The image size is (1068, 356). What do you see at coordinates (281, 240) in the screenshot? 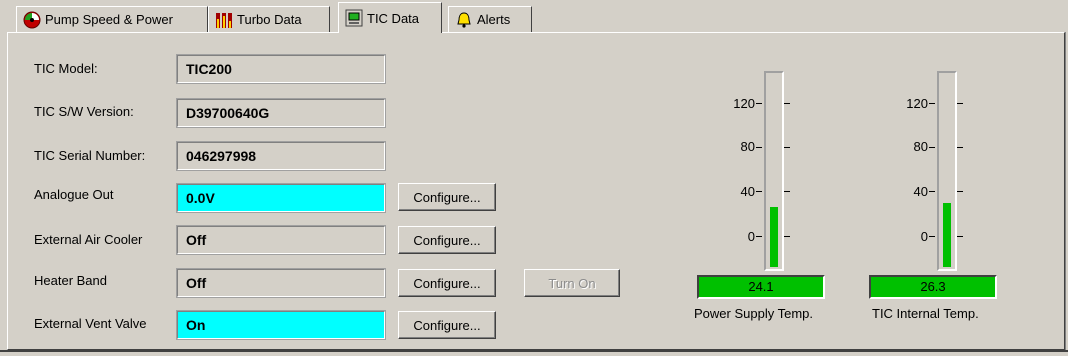
I see `external-air-cooler-field: Off` at bounding box center [281, 240].